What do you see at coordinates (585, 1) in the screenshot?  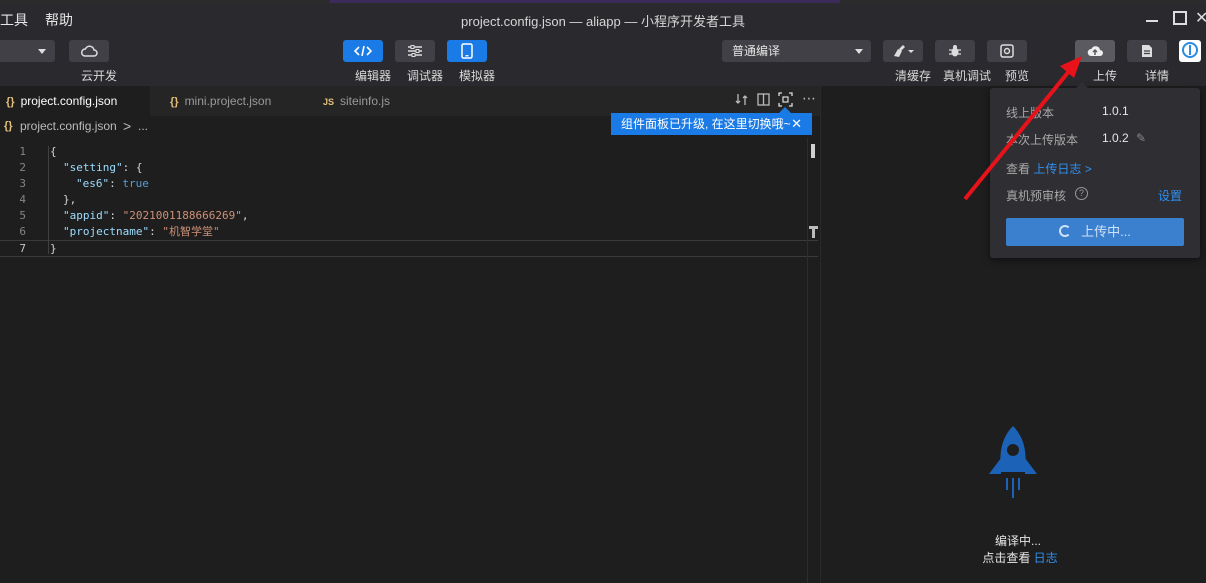 I see `top-accent` at bounding box center [585, 1].